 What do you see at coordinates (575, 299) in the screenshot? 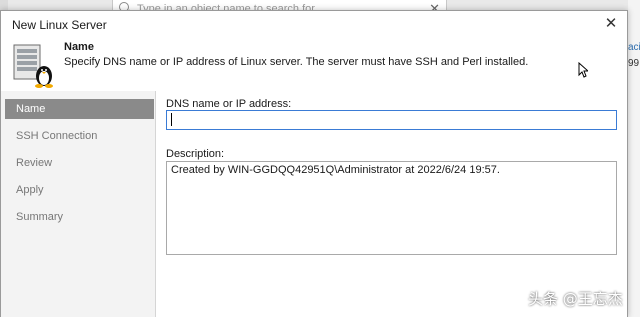
I see `watermark-text: 头条 @王忘杰` at bounding box center [575, 299].